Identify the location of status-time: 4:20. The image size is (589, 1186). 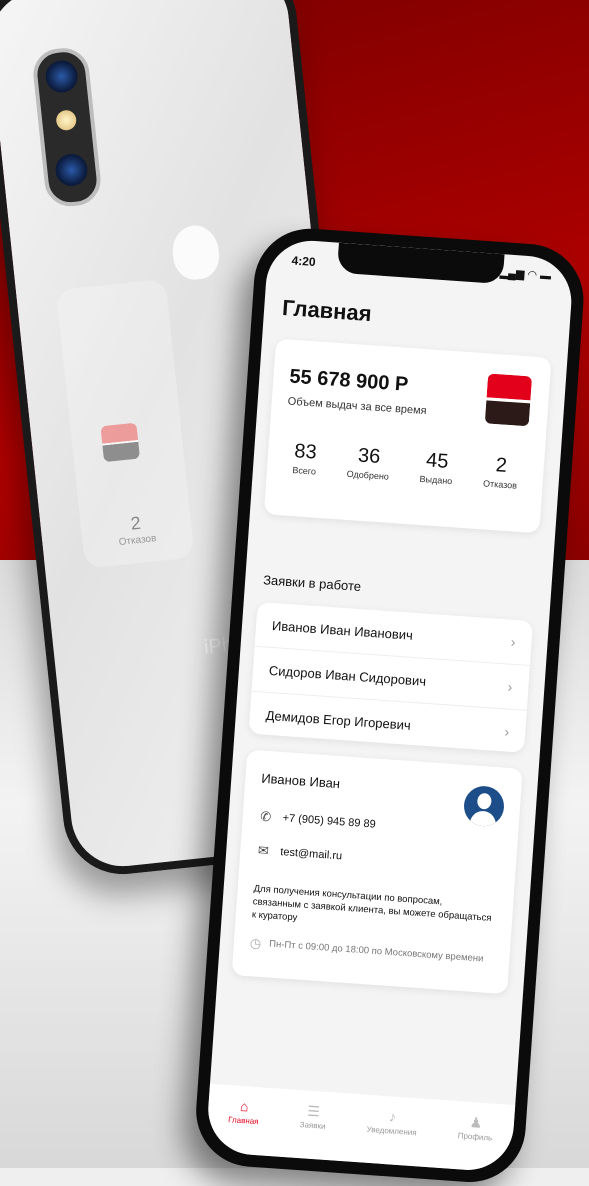
(304, 261).